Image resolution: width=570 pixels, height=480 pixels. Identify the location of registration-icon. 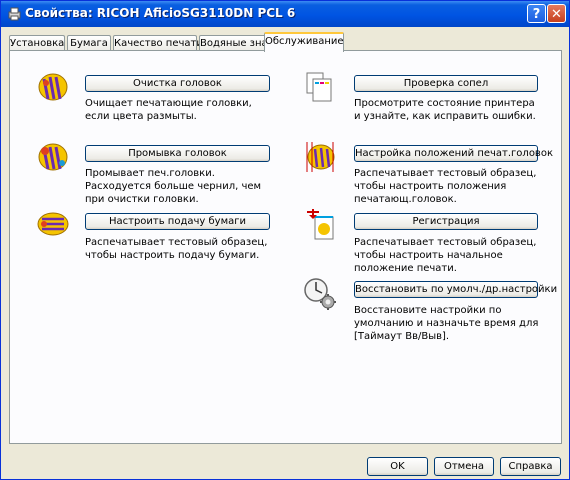
(320, 224).